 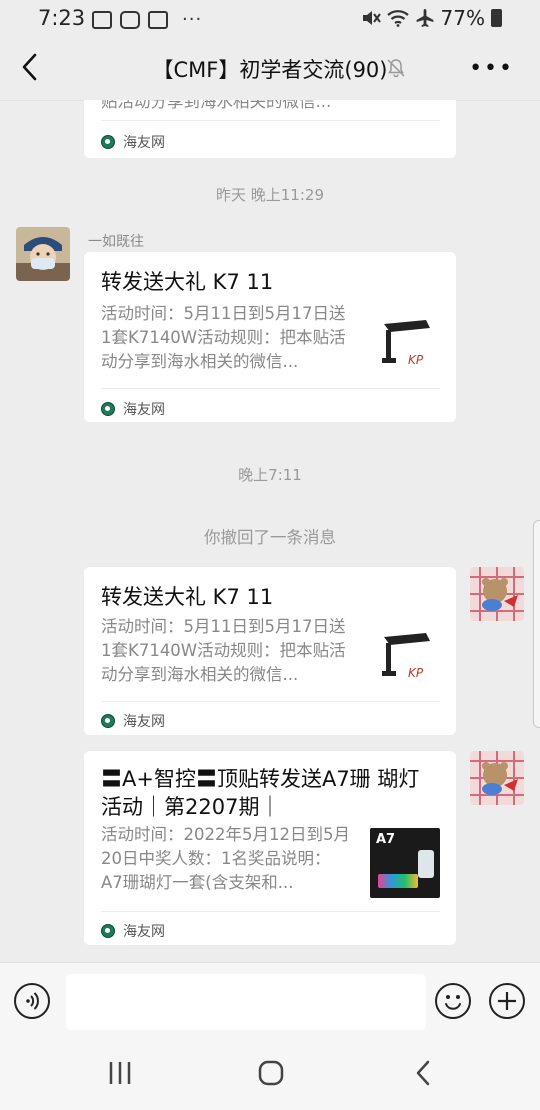 What do you see at coordinates (396, 68) in the screenshot?
I see `mute-bell-icon` at bounding box center [396, 68].